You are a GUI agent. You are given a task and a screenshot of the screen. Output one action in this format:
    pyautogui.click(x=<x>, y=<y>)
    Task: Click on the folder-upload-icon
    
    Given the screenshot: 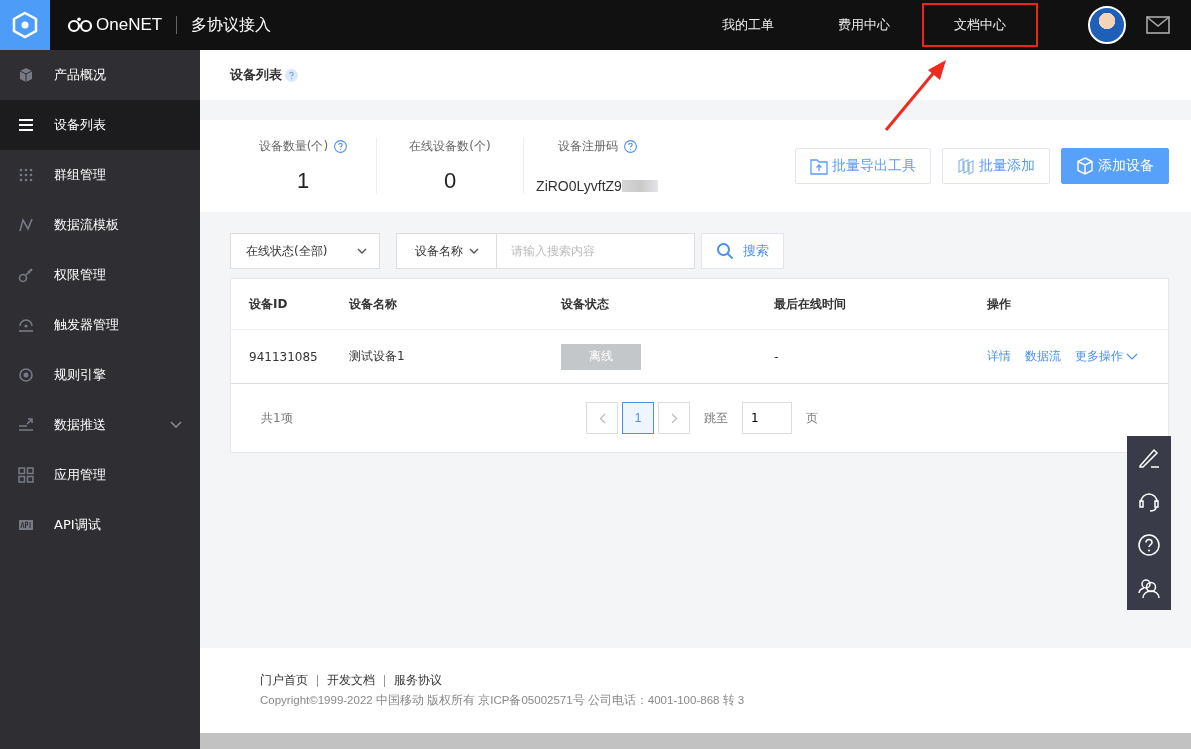 What is the action you would take?
    pyautogui.click(x=819, y=166)
    